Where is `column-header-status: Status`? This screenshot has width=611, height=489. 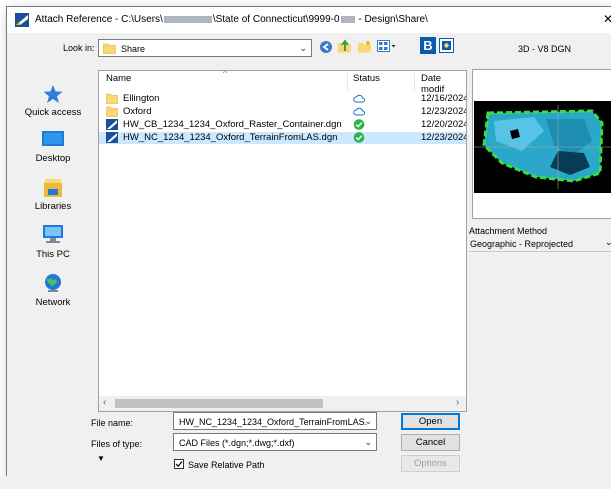 column-header-status: Status is located at coordinates (366, 81).